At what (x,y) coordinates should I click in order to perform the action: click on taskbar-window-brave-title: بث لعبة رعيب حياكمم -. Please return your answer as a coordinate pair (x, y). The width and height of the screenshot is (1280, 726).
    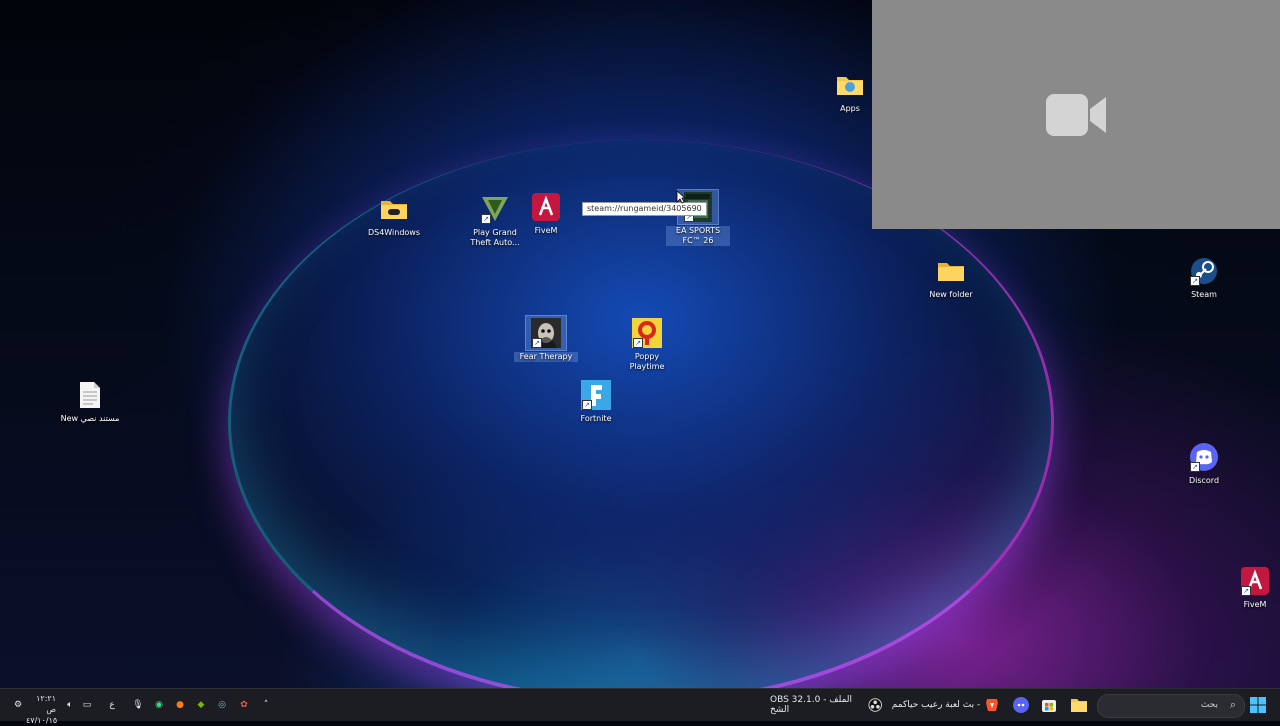
    Looking at the image, I should click on (936, 705).